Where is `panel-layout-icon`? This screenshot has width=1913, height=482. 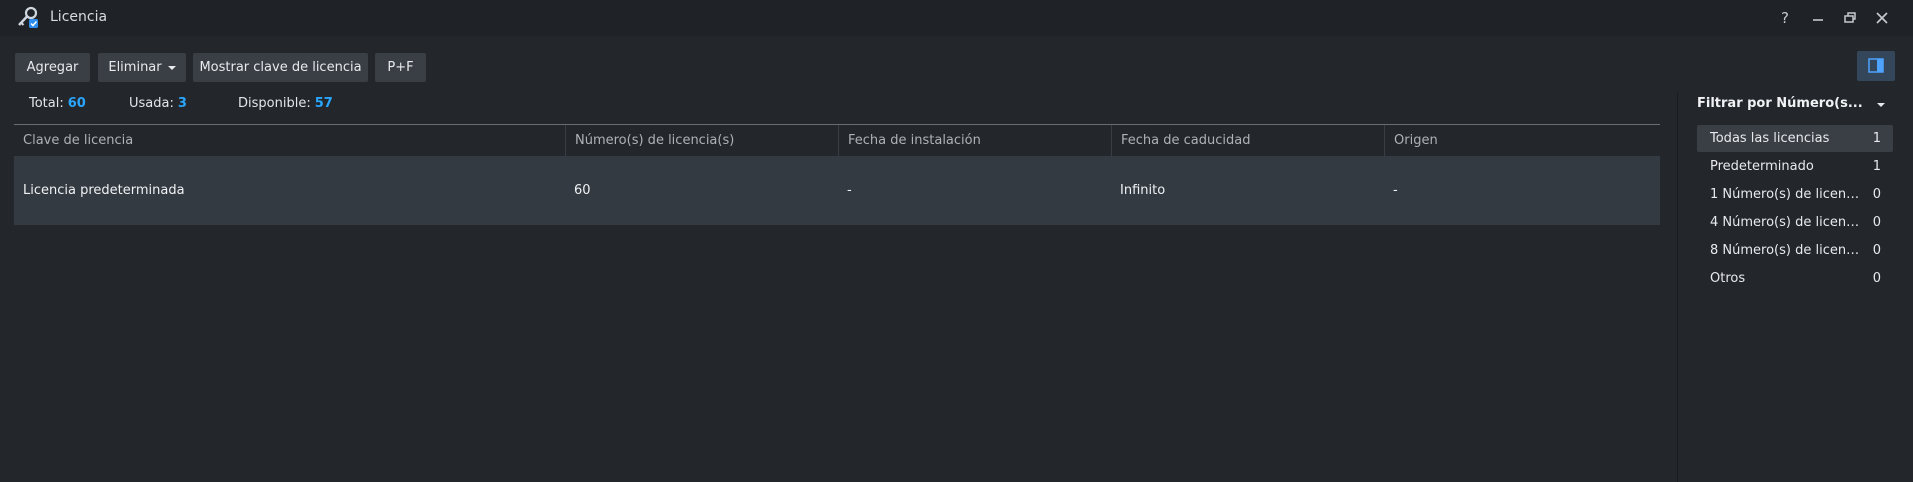 panel-layout-icon is located at coordinates (1876, 65).